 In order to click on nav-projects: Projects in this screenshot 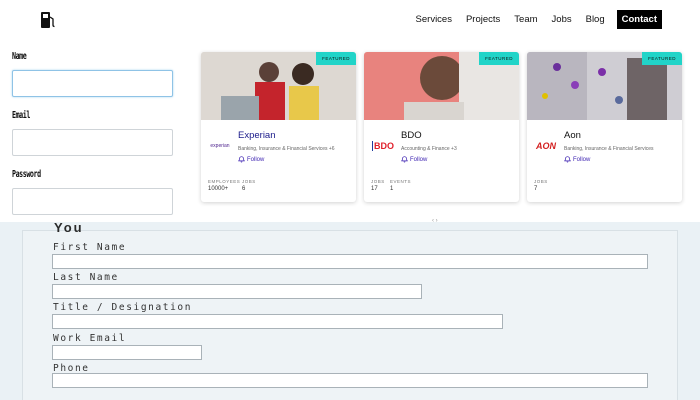, I will do `click(483, 19)`.